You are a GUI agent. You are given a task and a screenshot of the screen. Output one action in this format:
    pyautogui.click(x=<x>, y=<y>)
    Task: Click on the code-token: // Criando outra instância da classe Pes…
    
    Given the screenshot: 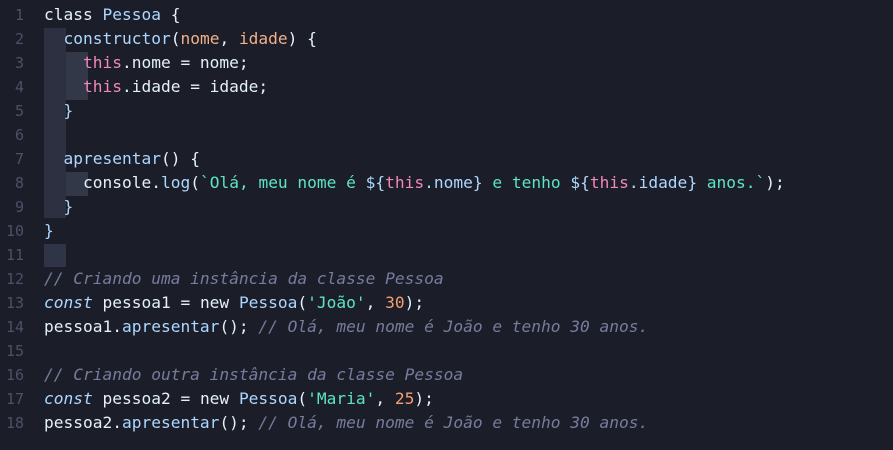 What is the action you would take?
    pyautogui.click(x=254, y=374)
    